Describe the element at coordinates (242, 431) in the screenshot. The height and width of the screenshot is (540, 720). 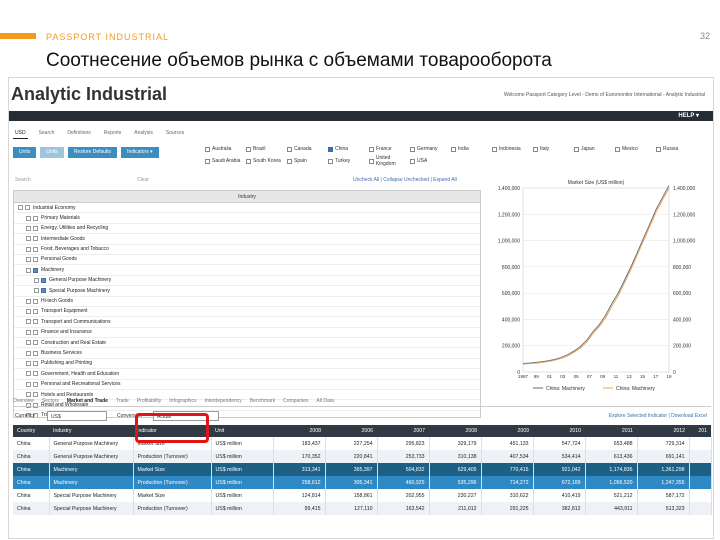
I see `table-header: Unit` at that location.